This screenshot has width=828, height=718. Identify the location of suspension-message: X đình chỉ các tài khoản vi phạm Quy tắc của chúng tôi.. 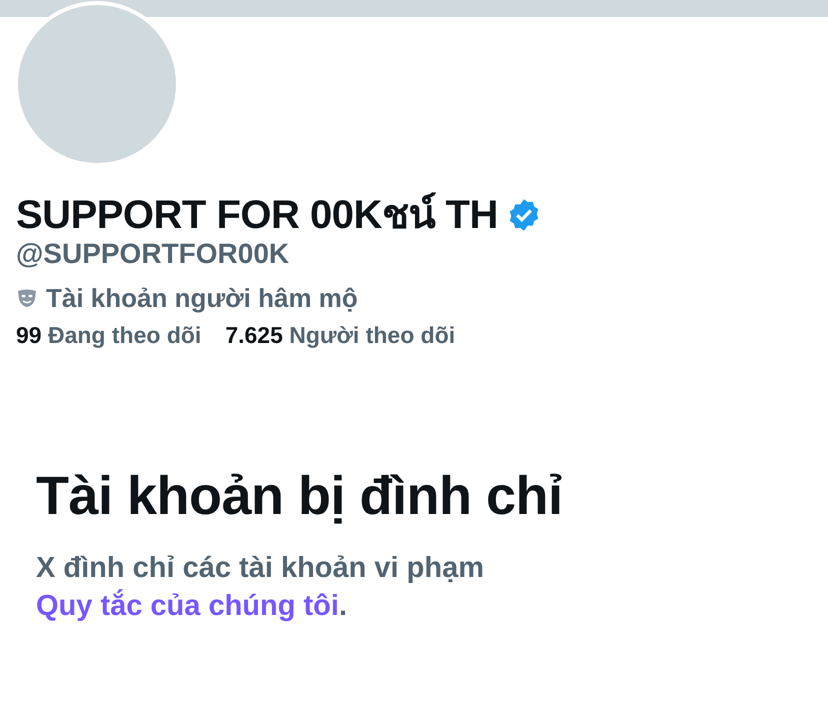
(260, 587).